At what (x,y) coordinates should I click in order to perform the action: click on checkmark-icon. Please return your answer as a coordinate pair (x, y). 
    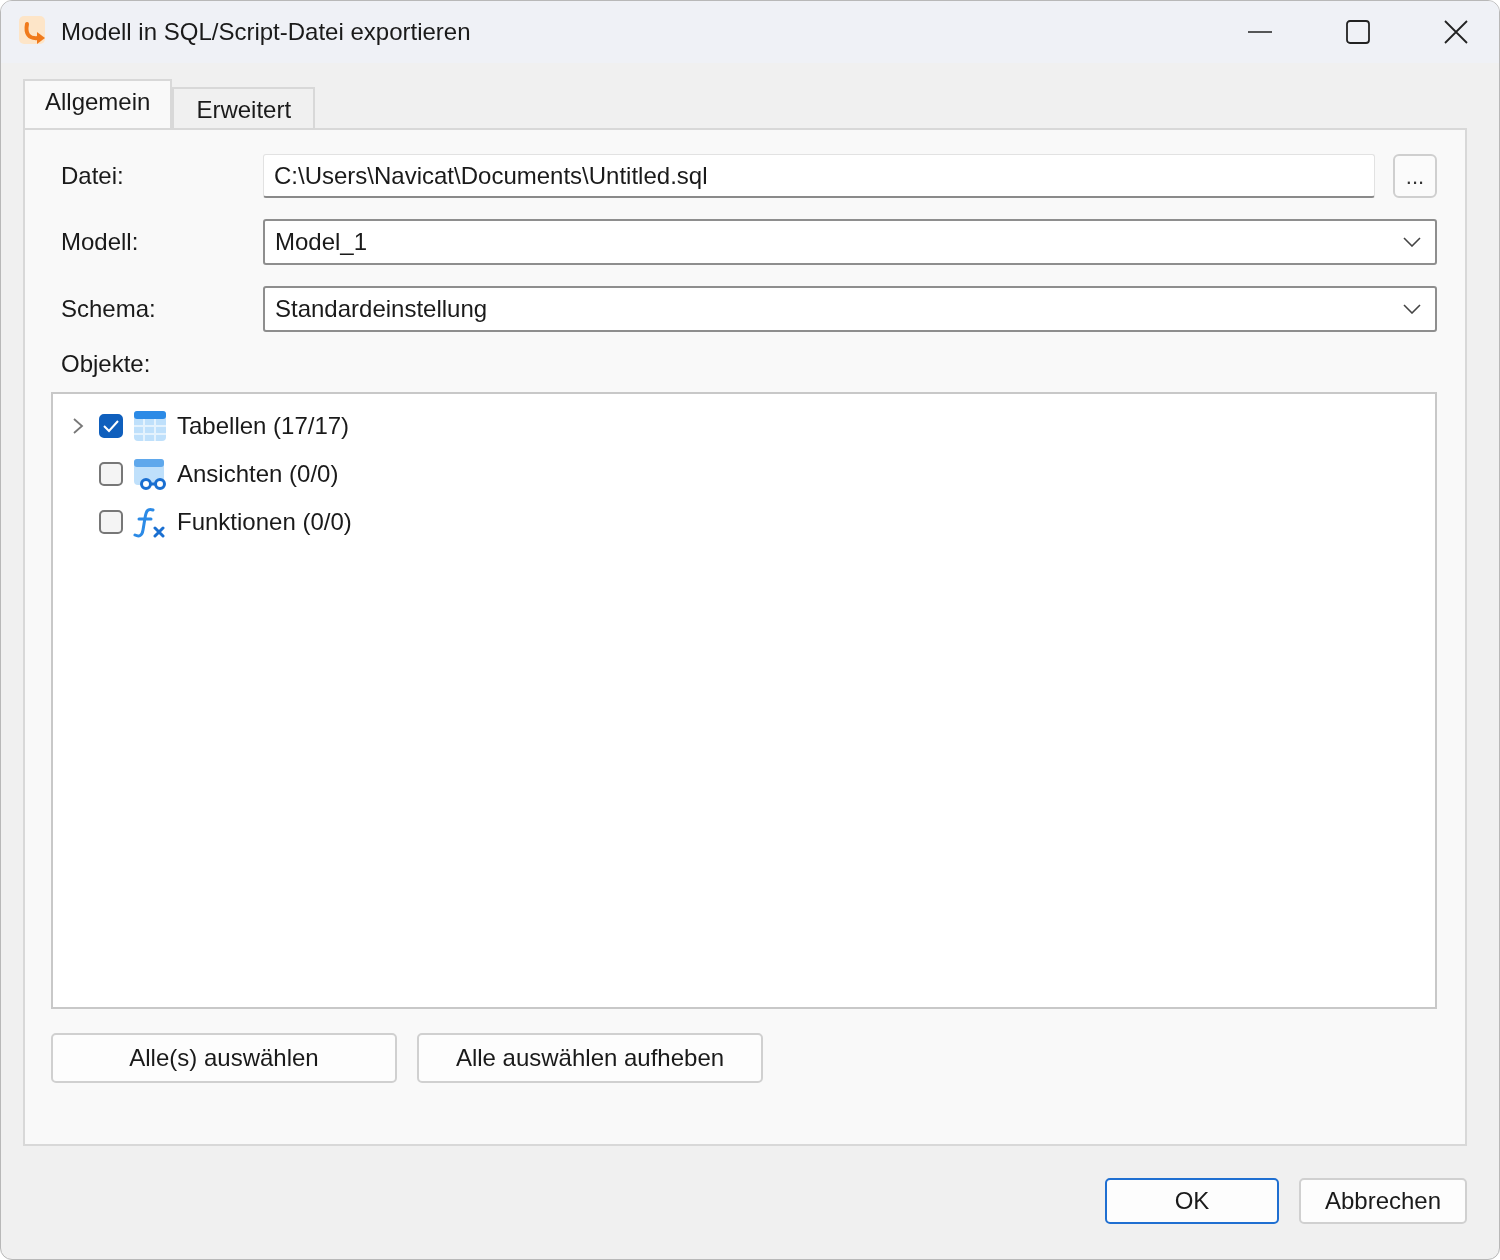
    Looking at the image, I should click on (111, 426).